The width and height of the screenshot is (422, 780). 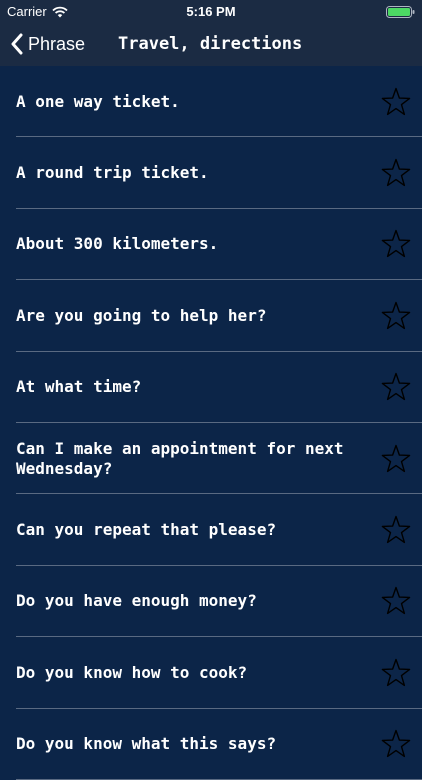 What do you see at coordinates (98, 101) in the screenshot?
I see `phrase-text: A one way ticket.` at bounding box center [98, 101].